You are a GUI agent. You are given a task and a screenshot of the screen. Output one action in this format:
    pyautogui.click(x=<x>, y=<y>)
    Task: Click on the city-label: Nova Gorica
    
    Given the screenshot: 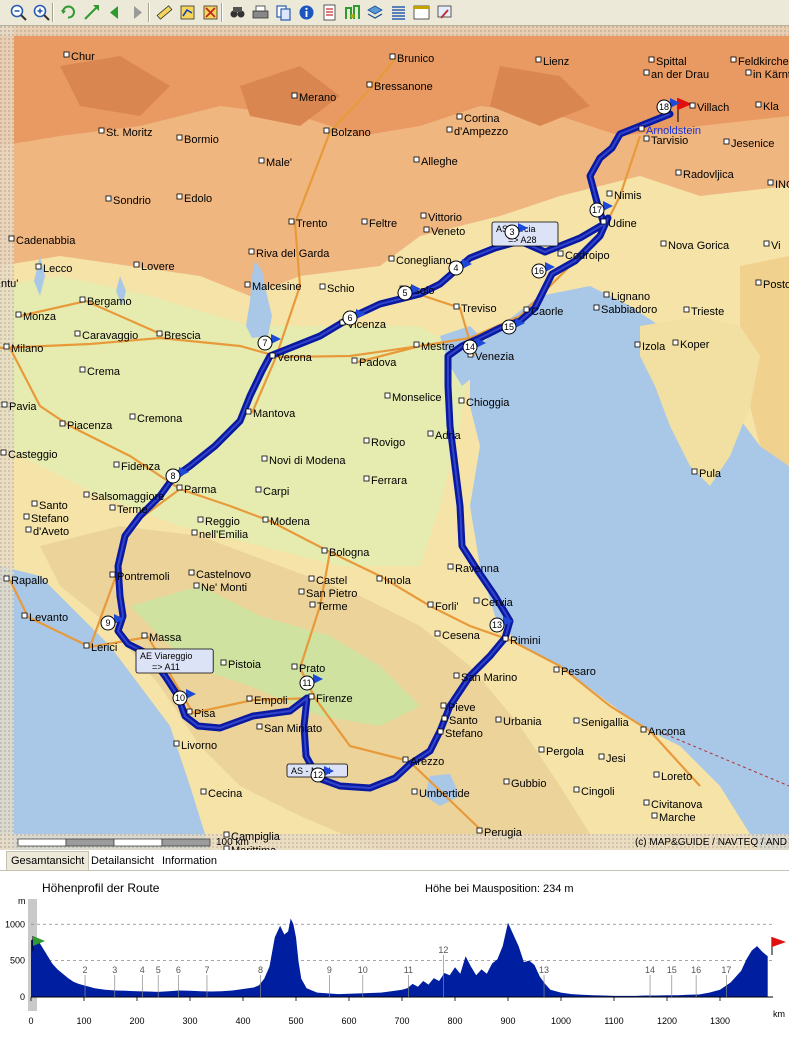 What is the action you would take?
    pyautogui.click(x=695, y=246)
    